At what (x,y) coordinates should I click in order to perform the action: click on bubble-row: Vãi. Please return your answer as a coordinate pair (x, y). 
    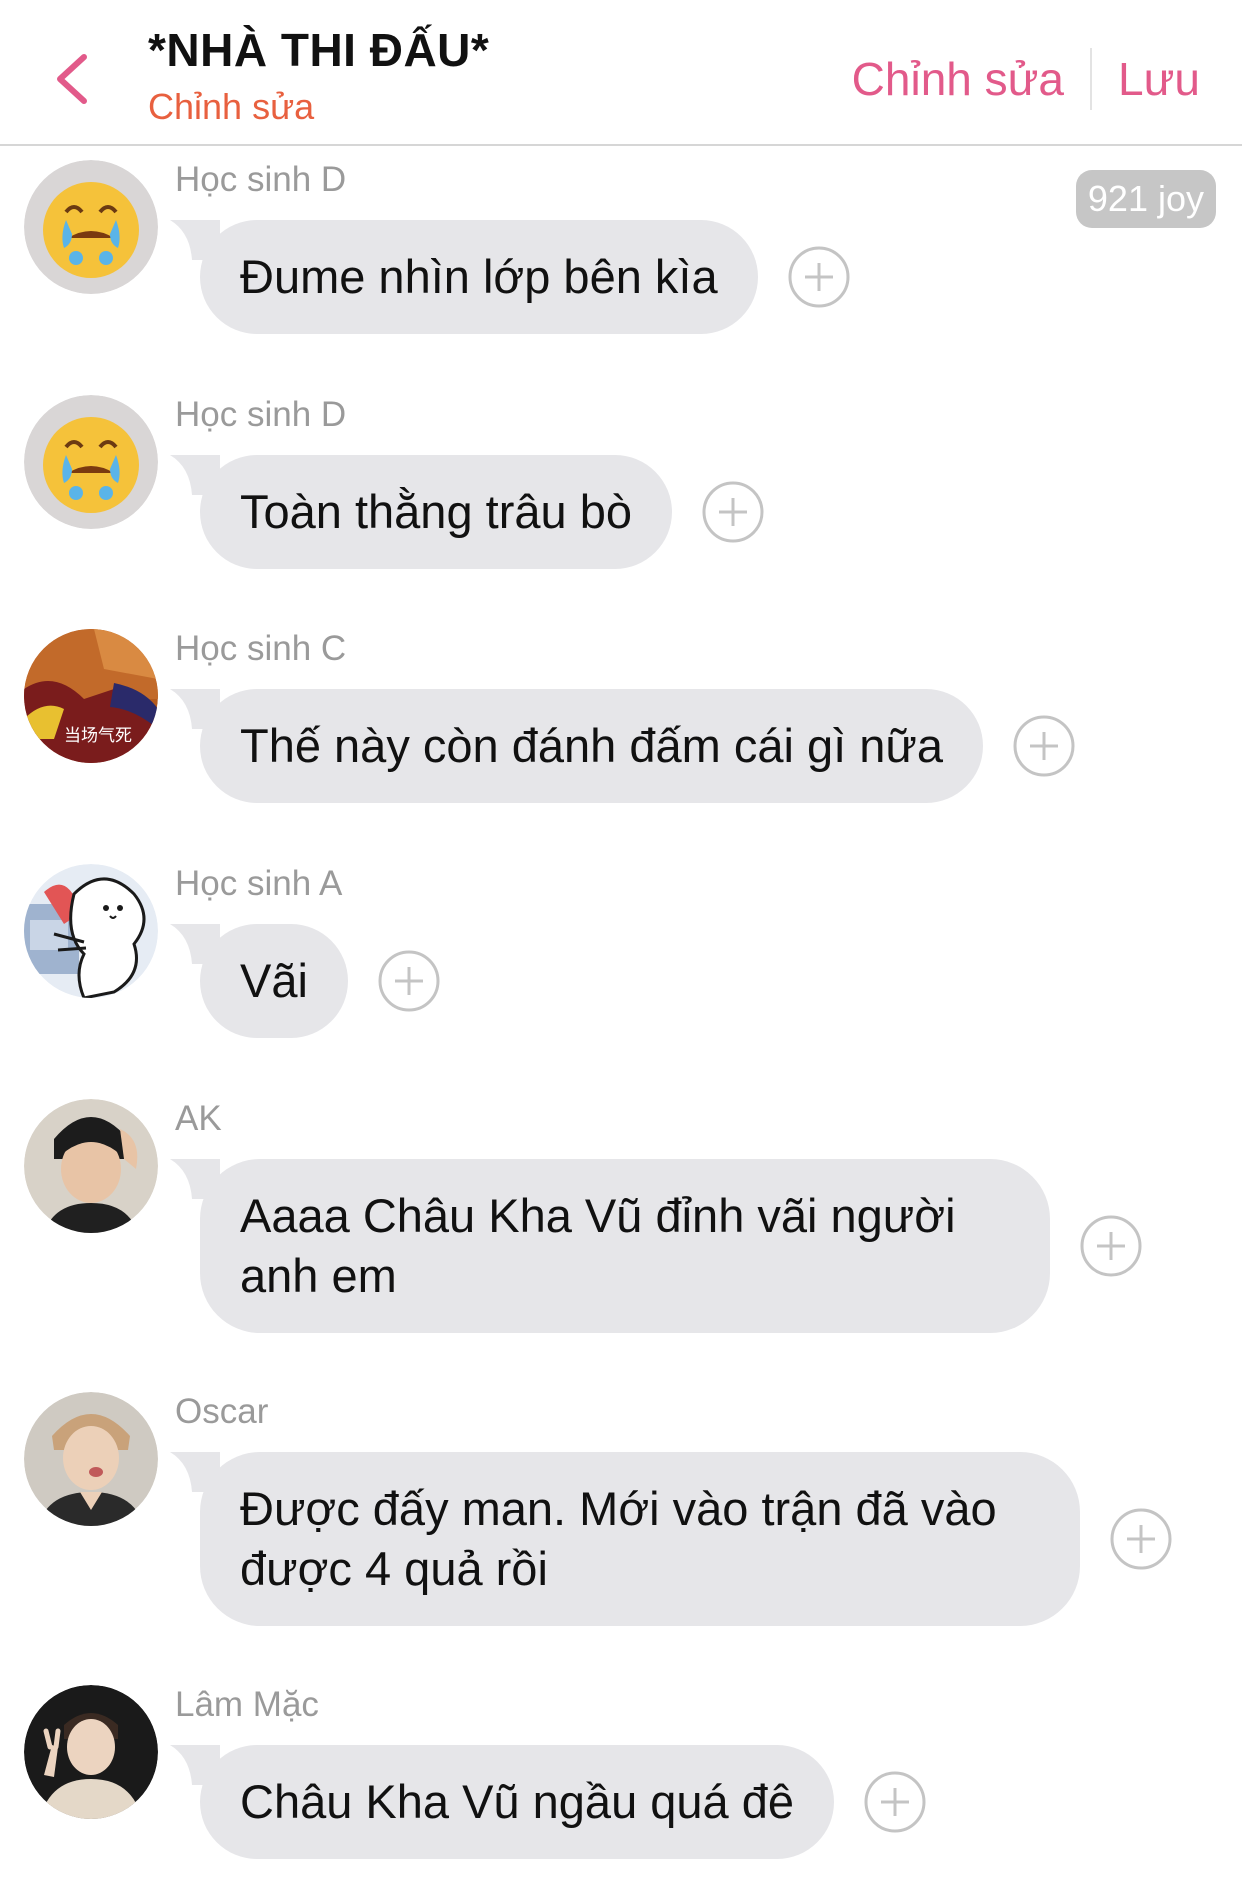
    Looking at the image, I should click on (305, 981).